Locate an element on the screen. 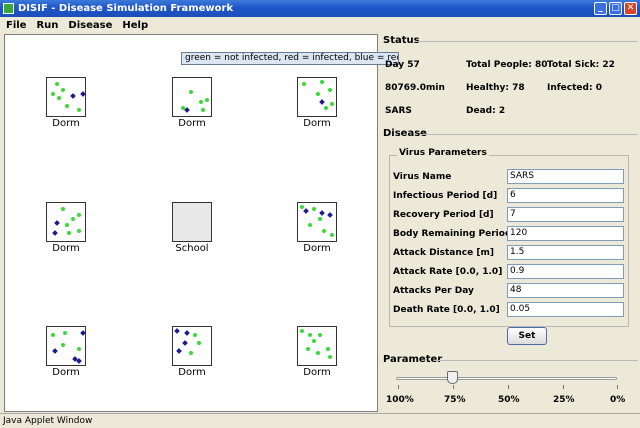 The image size is (640, 428). total-sick-readout: Total Sick: 22 is located at coordinates (581, 65).